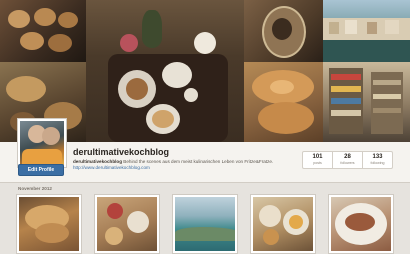 The width and height of the screenshot is (410, 254). I want to click on profile-stats: 101 posts 28 followers 133 following, so click(347, 160).